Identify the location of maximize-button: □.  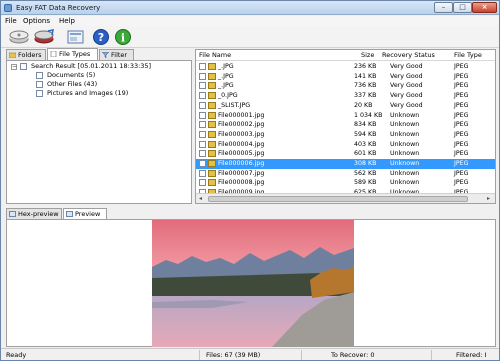
(462, 7).